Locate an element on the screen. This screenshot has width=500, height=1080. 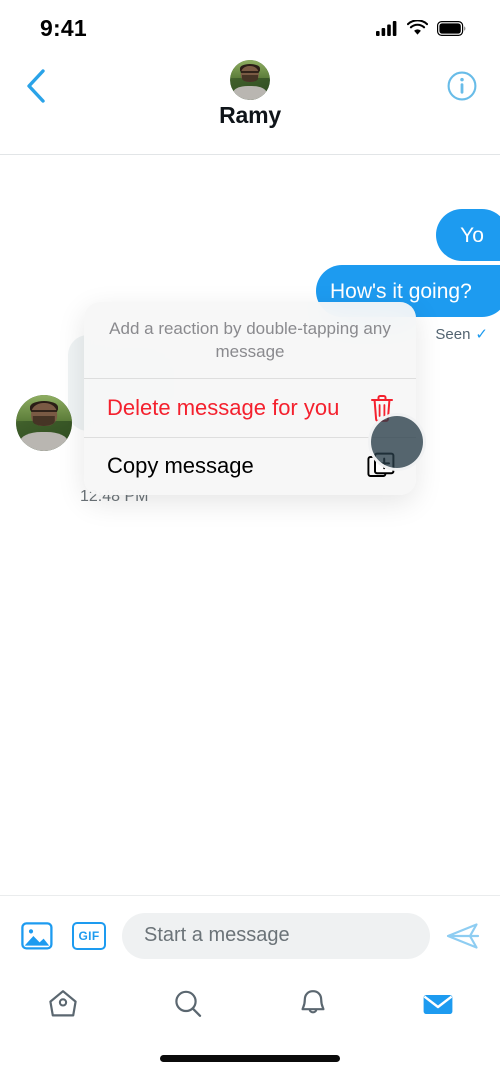
cellular-signal-icon is located at coordinates (386, 28).